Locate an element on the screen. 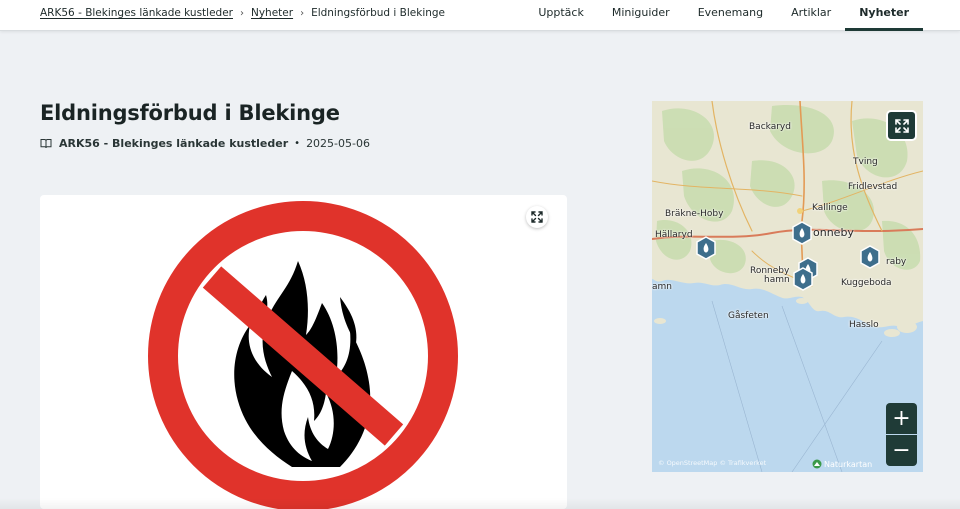 The height and width of the screenshot is (509, 960). page-title: Eldningsförbud i Blekinge is located at coordinates (190, 113).